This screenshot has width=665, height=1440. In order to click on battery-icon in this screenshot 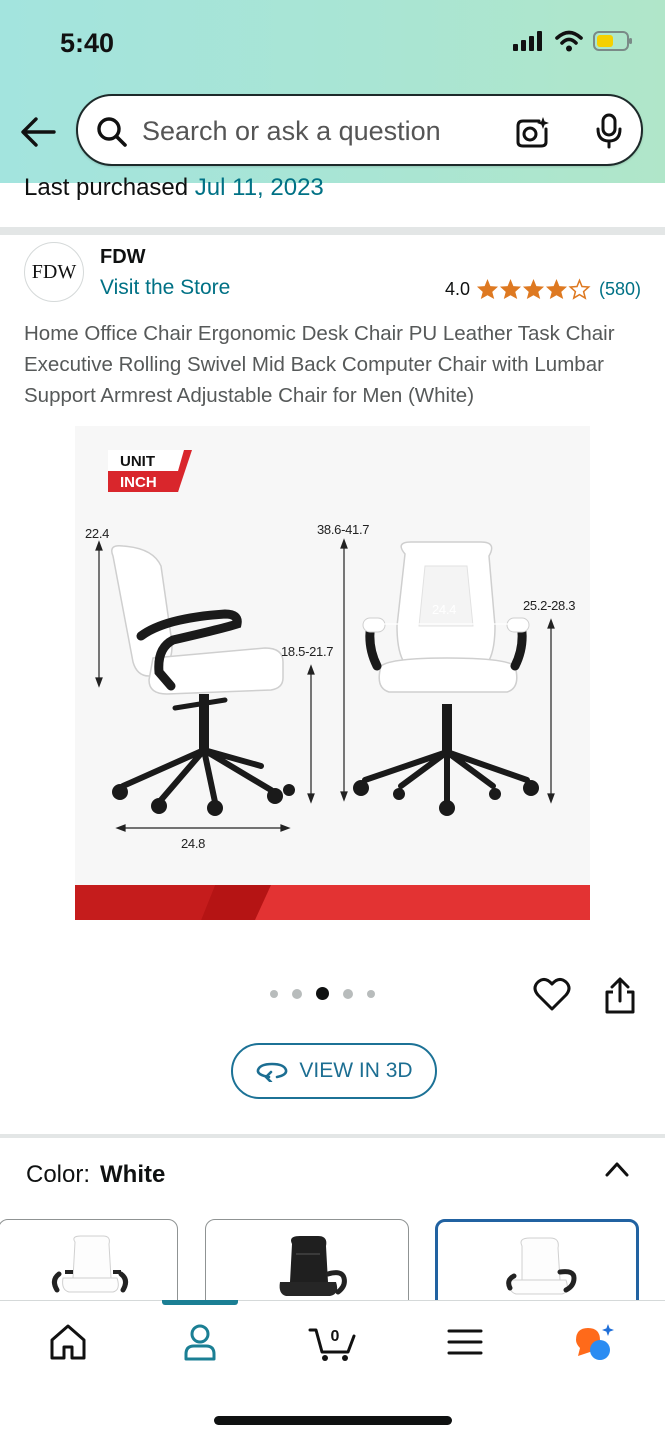, I will do `click(612, 41)`.